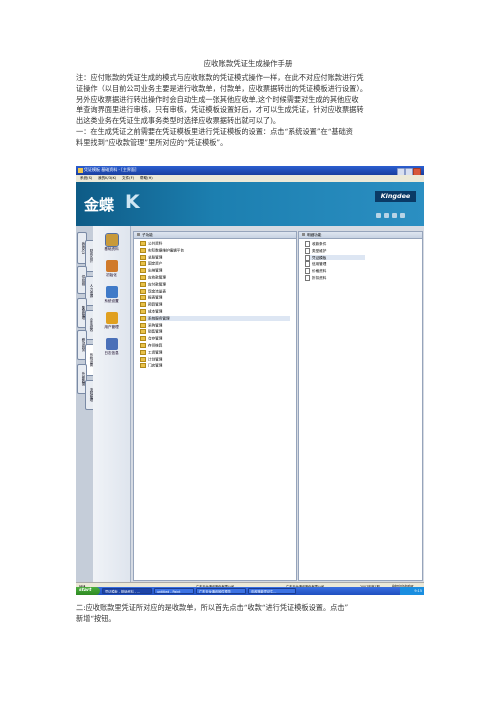 This screenshot has height=702, width=496. What do you see at coordinates (215, 291) in the screenshot?
I see `list-item: 现金流量表` at bounding box center [215, 291].